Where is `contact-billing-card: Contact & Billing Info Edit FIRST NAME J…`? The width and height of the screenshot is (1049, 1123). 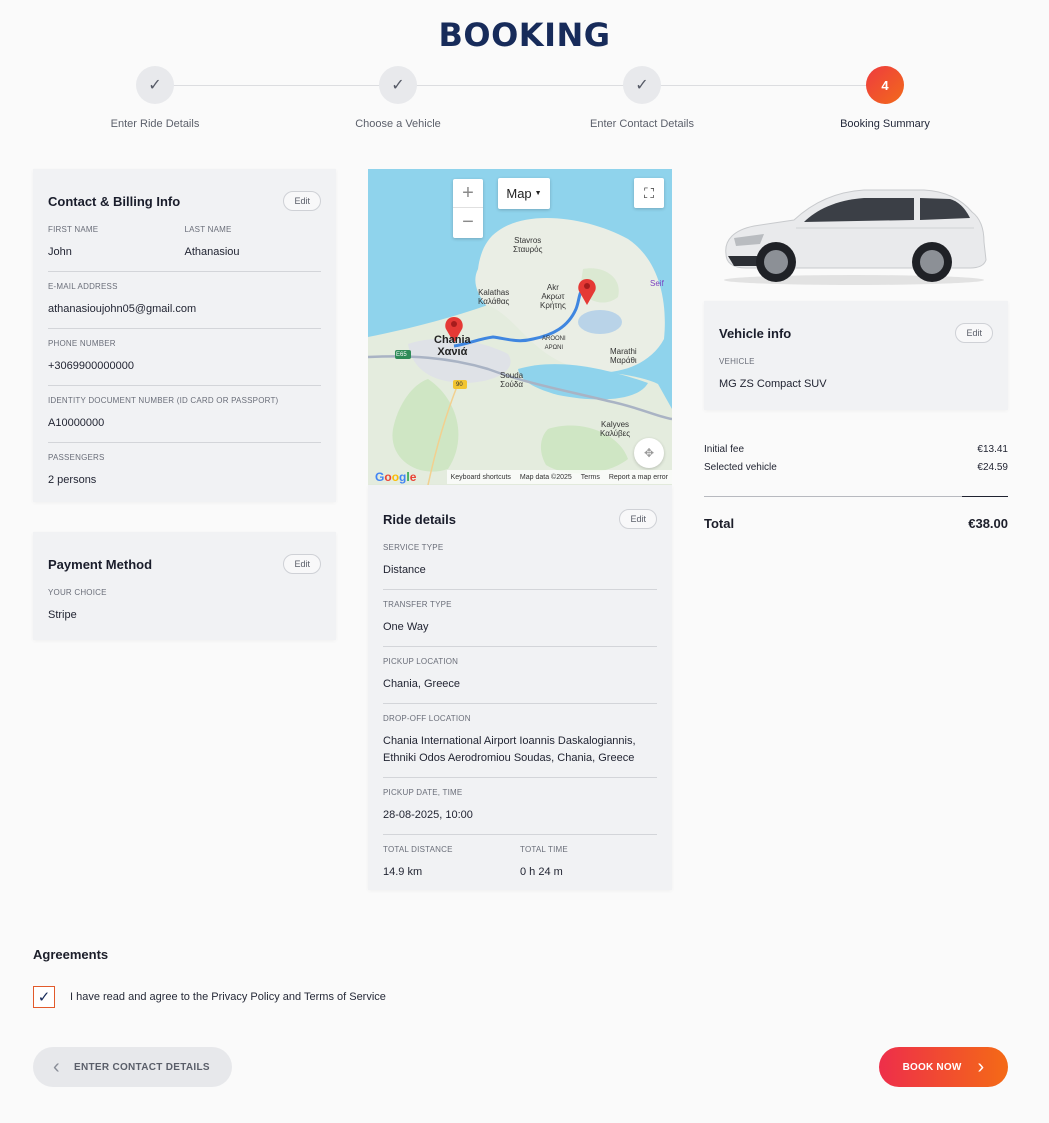
contact-billing-card: Contact & Billing Info Edit FIRST NAME J… is located at coordinates (184, 335).